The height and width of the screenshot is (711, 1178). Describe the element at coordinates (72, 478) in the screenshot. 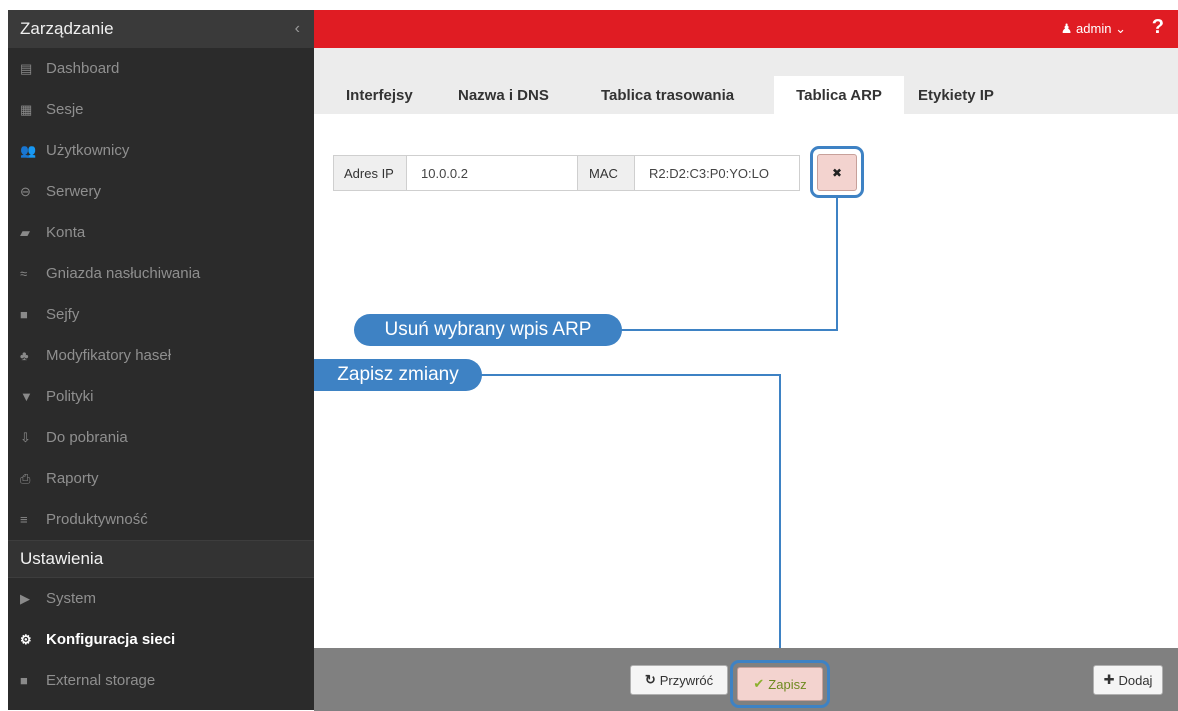

I see `sidebar-item-label: Raporty` at that location.